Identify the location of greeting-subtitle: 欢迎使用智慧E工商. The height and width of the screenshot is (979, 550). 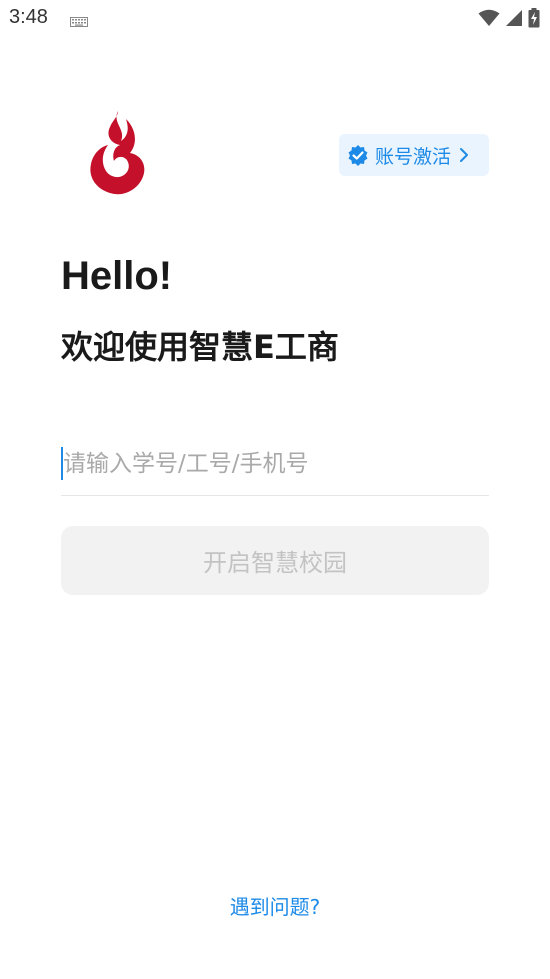
(200, 347).